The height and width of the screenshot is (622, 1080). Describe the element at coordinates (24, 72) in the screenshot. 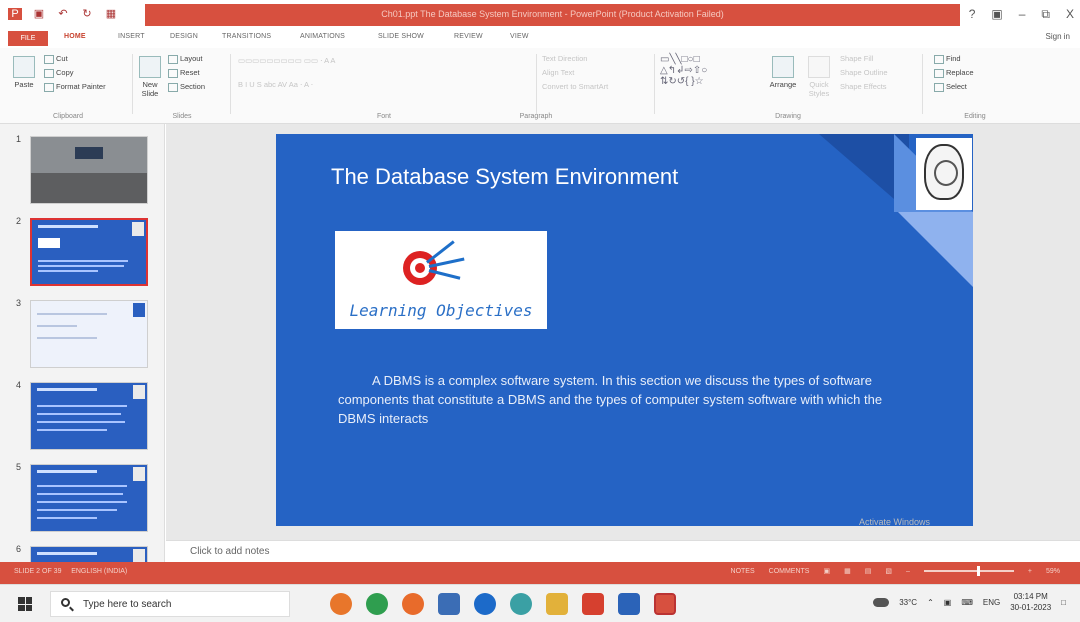

I see `paste-button: Paste` at that location.